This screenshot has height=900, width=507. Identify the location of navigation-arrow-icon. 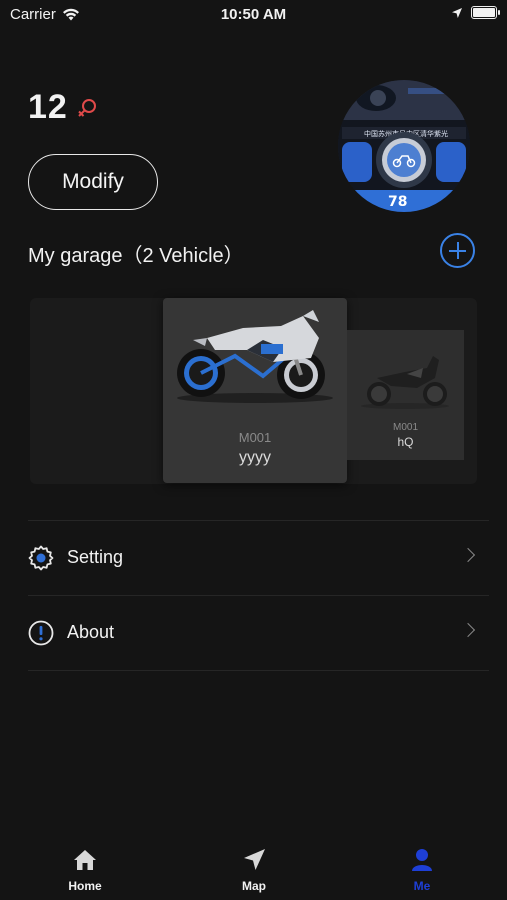
(254, 859).